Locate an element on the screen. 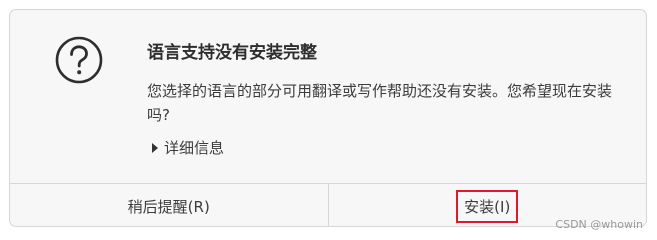 The height and width of the screenshot is (240, 657). details-expander: 详细信息 is located at coordinates (188, 147).